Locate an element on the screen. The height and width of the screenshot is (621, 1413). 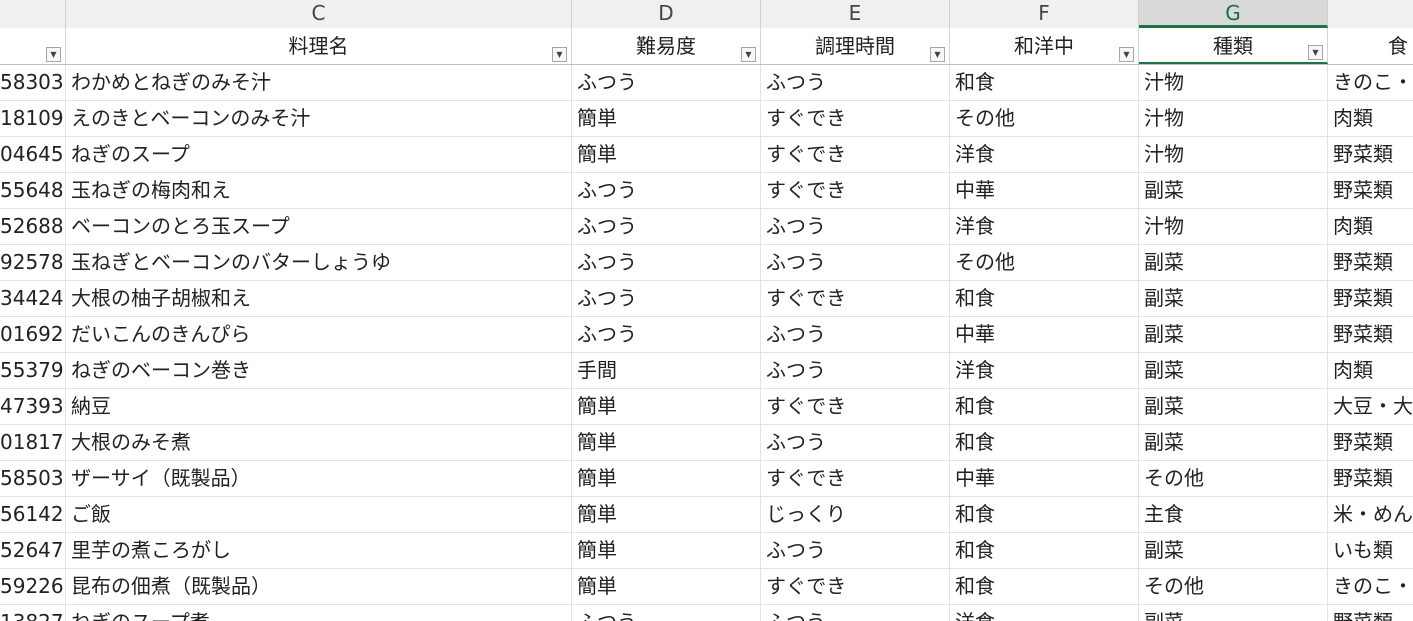
cell-id: 526479 is located at coordinates (33, 550).